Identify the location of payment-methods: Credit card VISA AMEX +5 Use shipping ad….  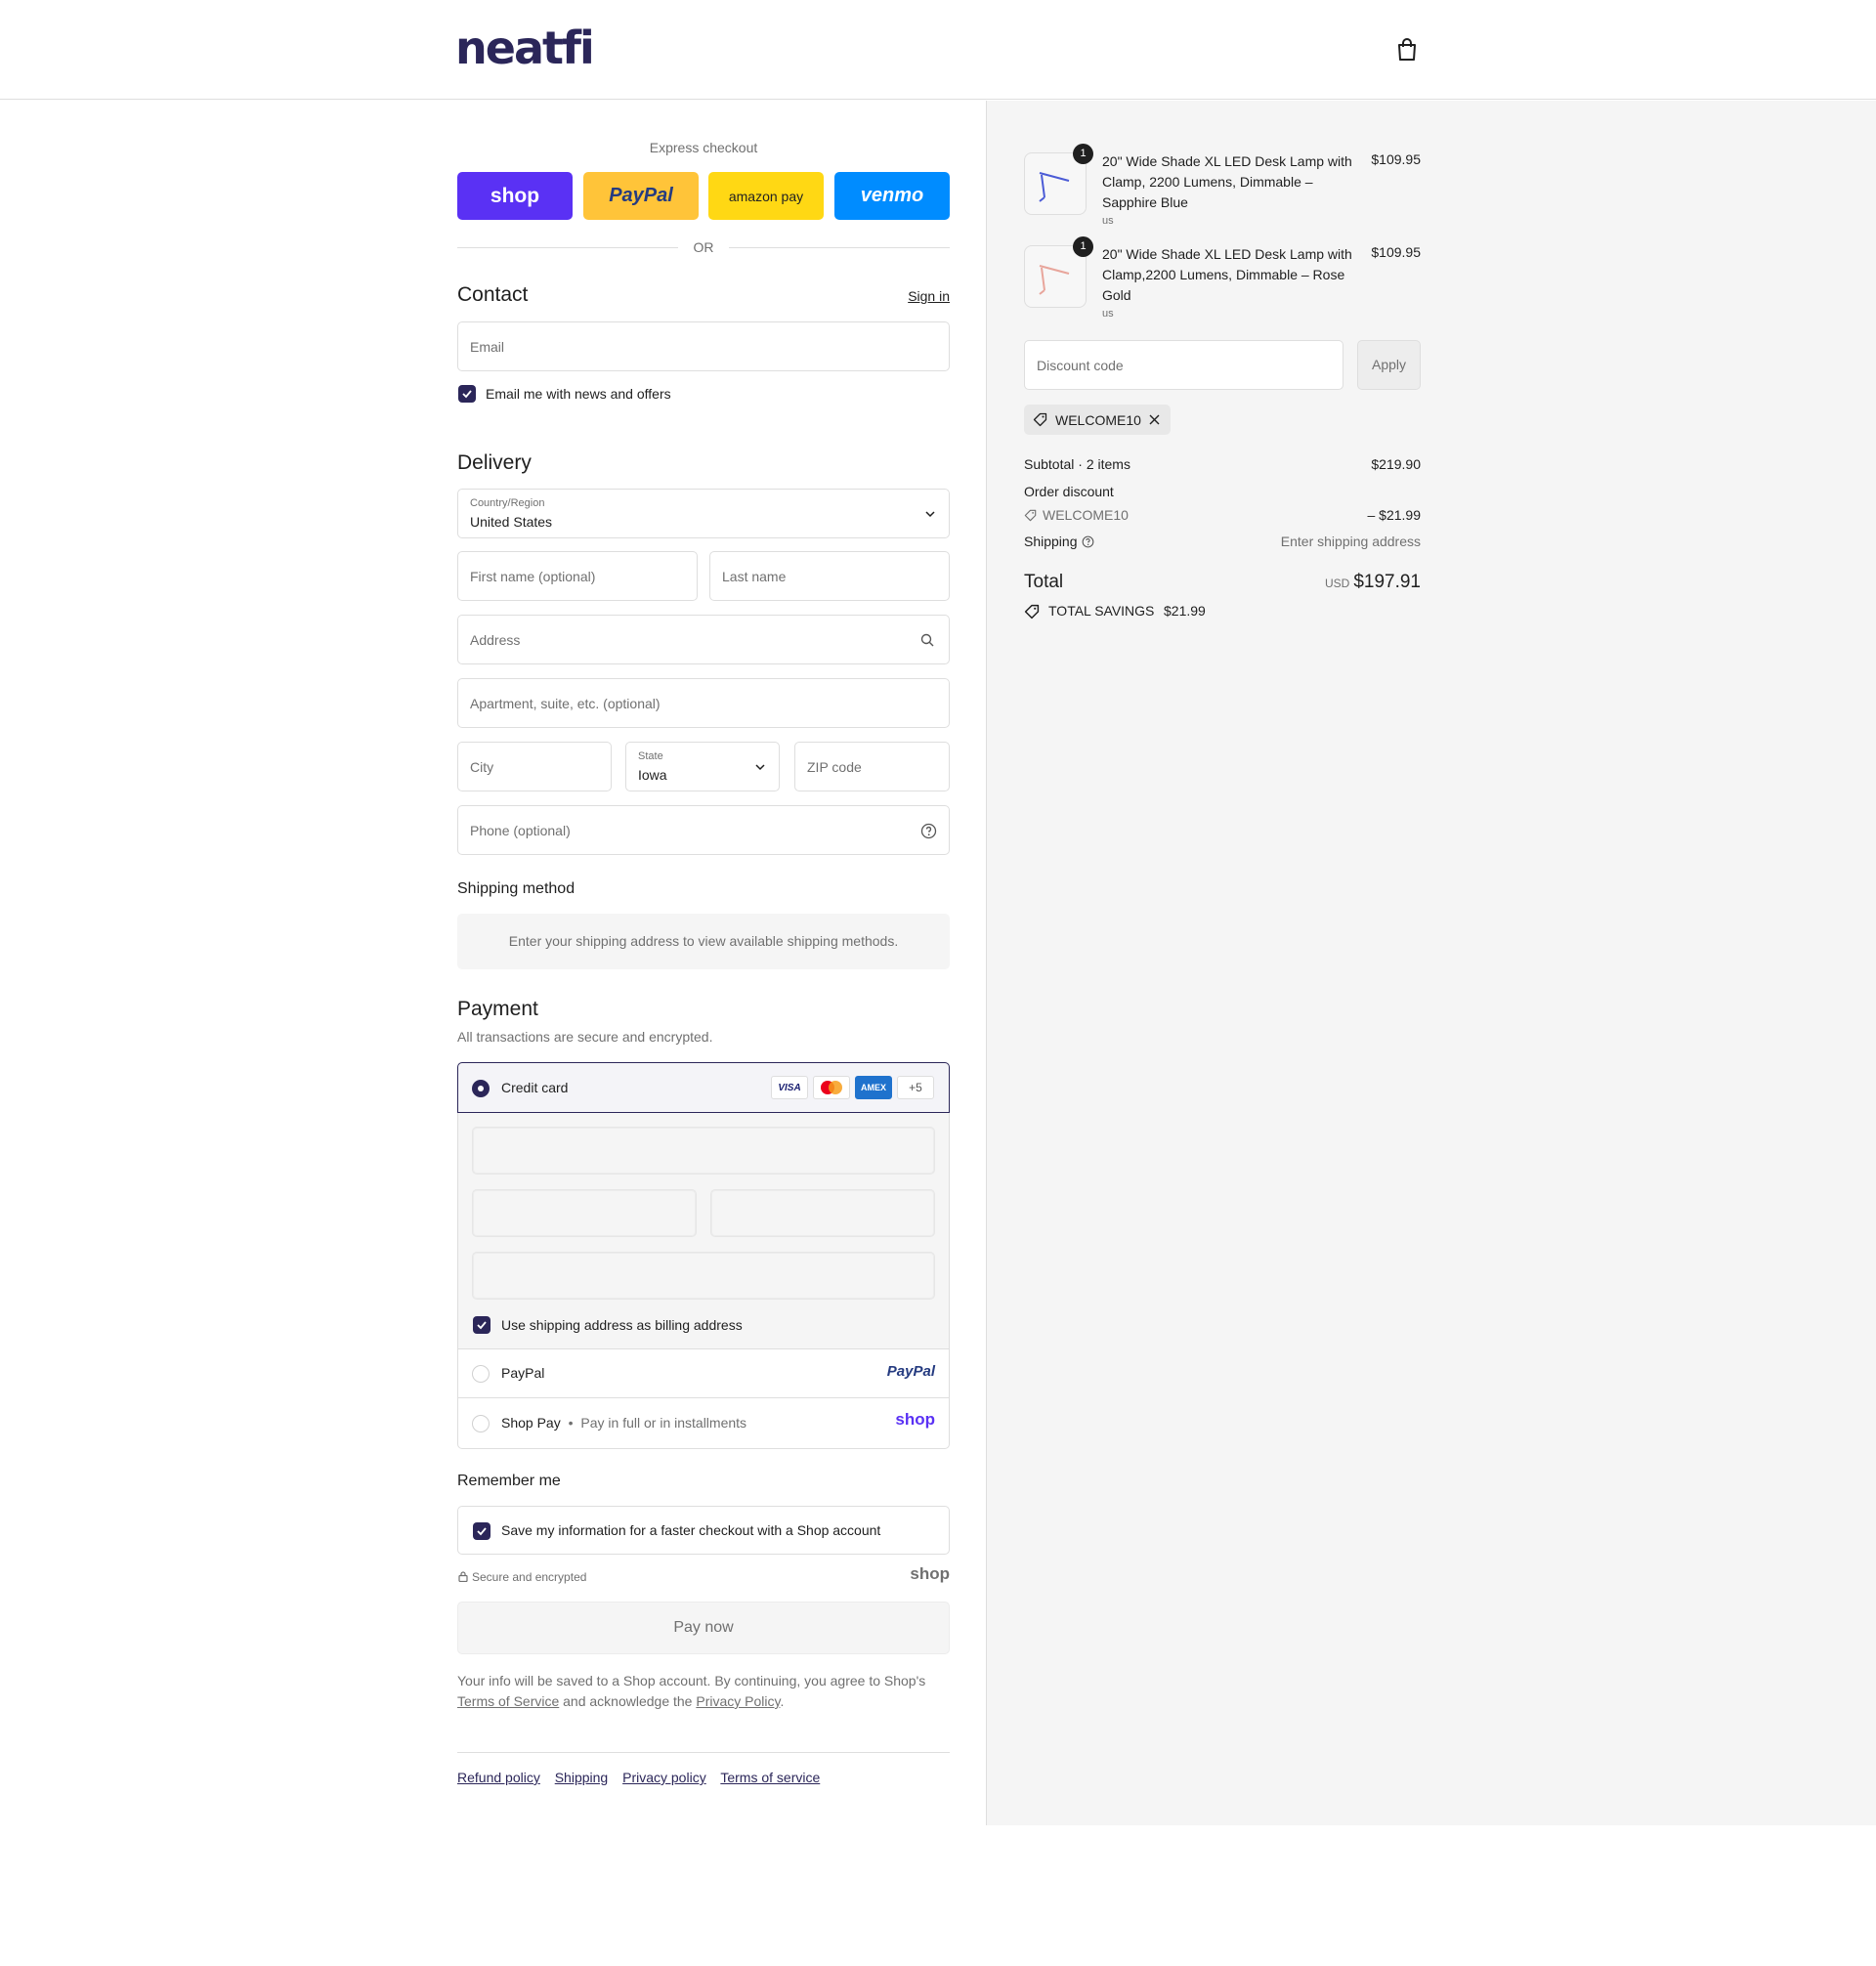
(703, 1255).